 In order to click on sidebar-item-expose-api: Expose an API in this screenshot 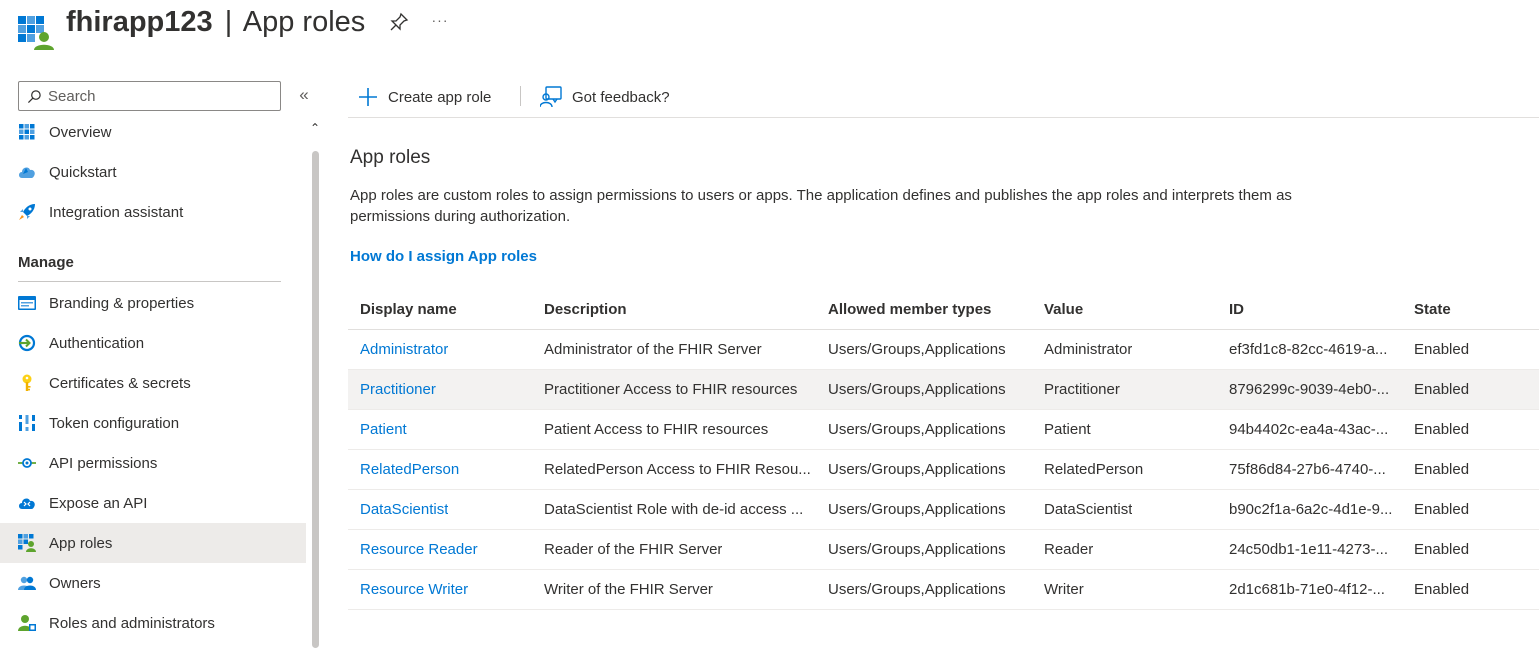, I will do `click(153, 503)`.